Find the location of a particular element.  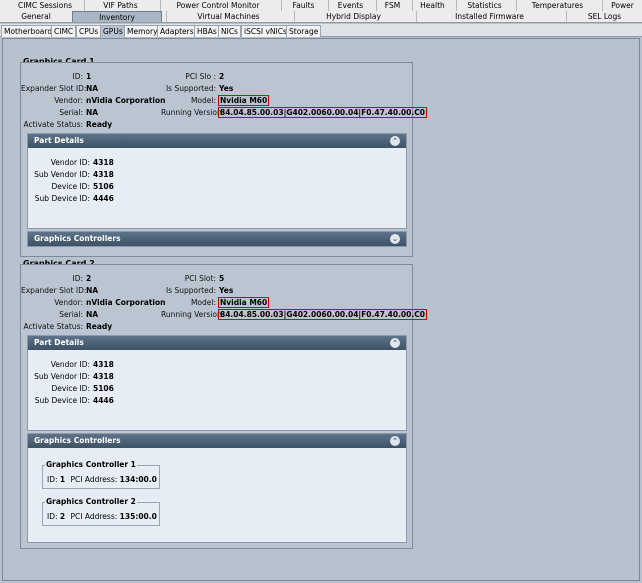

card2-serial-row: Serial: NA is located at coordinates (59, 314).